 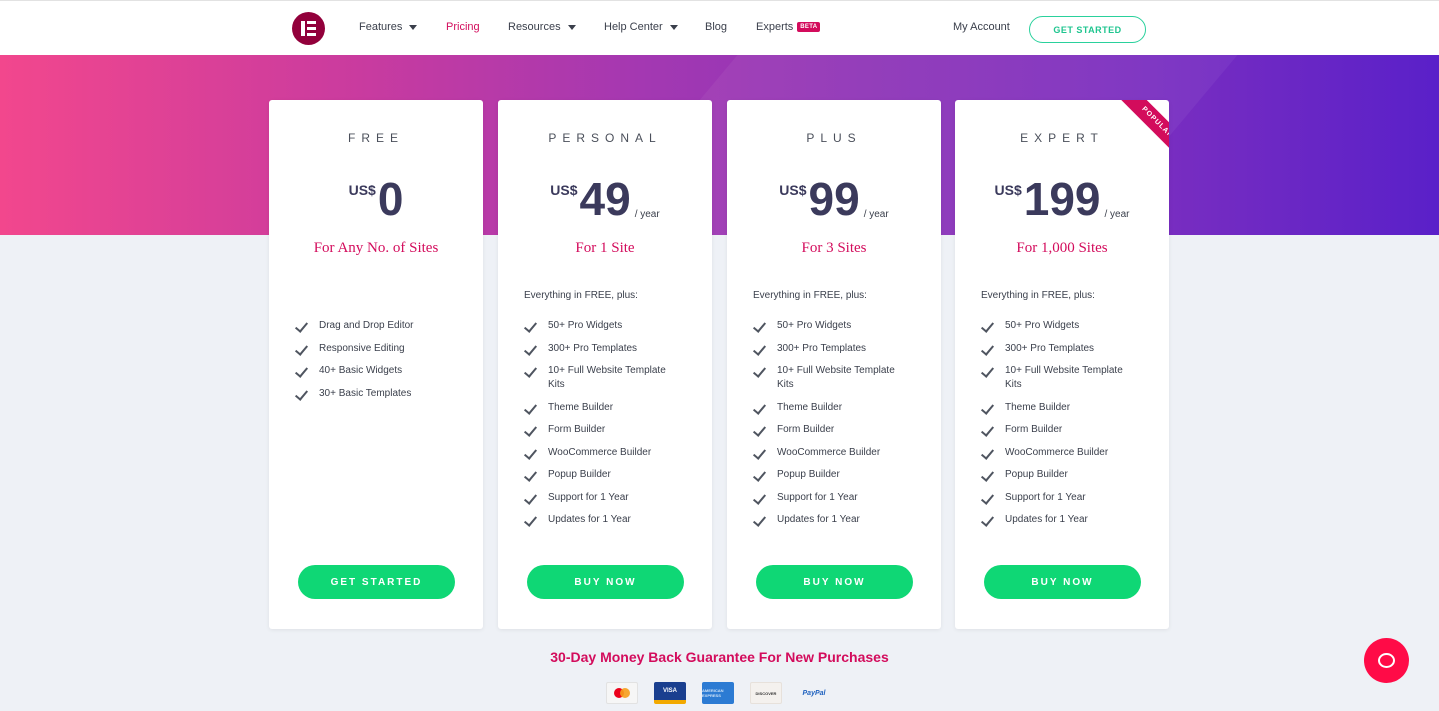 What do you see at coordinates (362, 348) in the screenshot?
I see `feature-label: Responsive Editing` at bounding box center [362, 348].